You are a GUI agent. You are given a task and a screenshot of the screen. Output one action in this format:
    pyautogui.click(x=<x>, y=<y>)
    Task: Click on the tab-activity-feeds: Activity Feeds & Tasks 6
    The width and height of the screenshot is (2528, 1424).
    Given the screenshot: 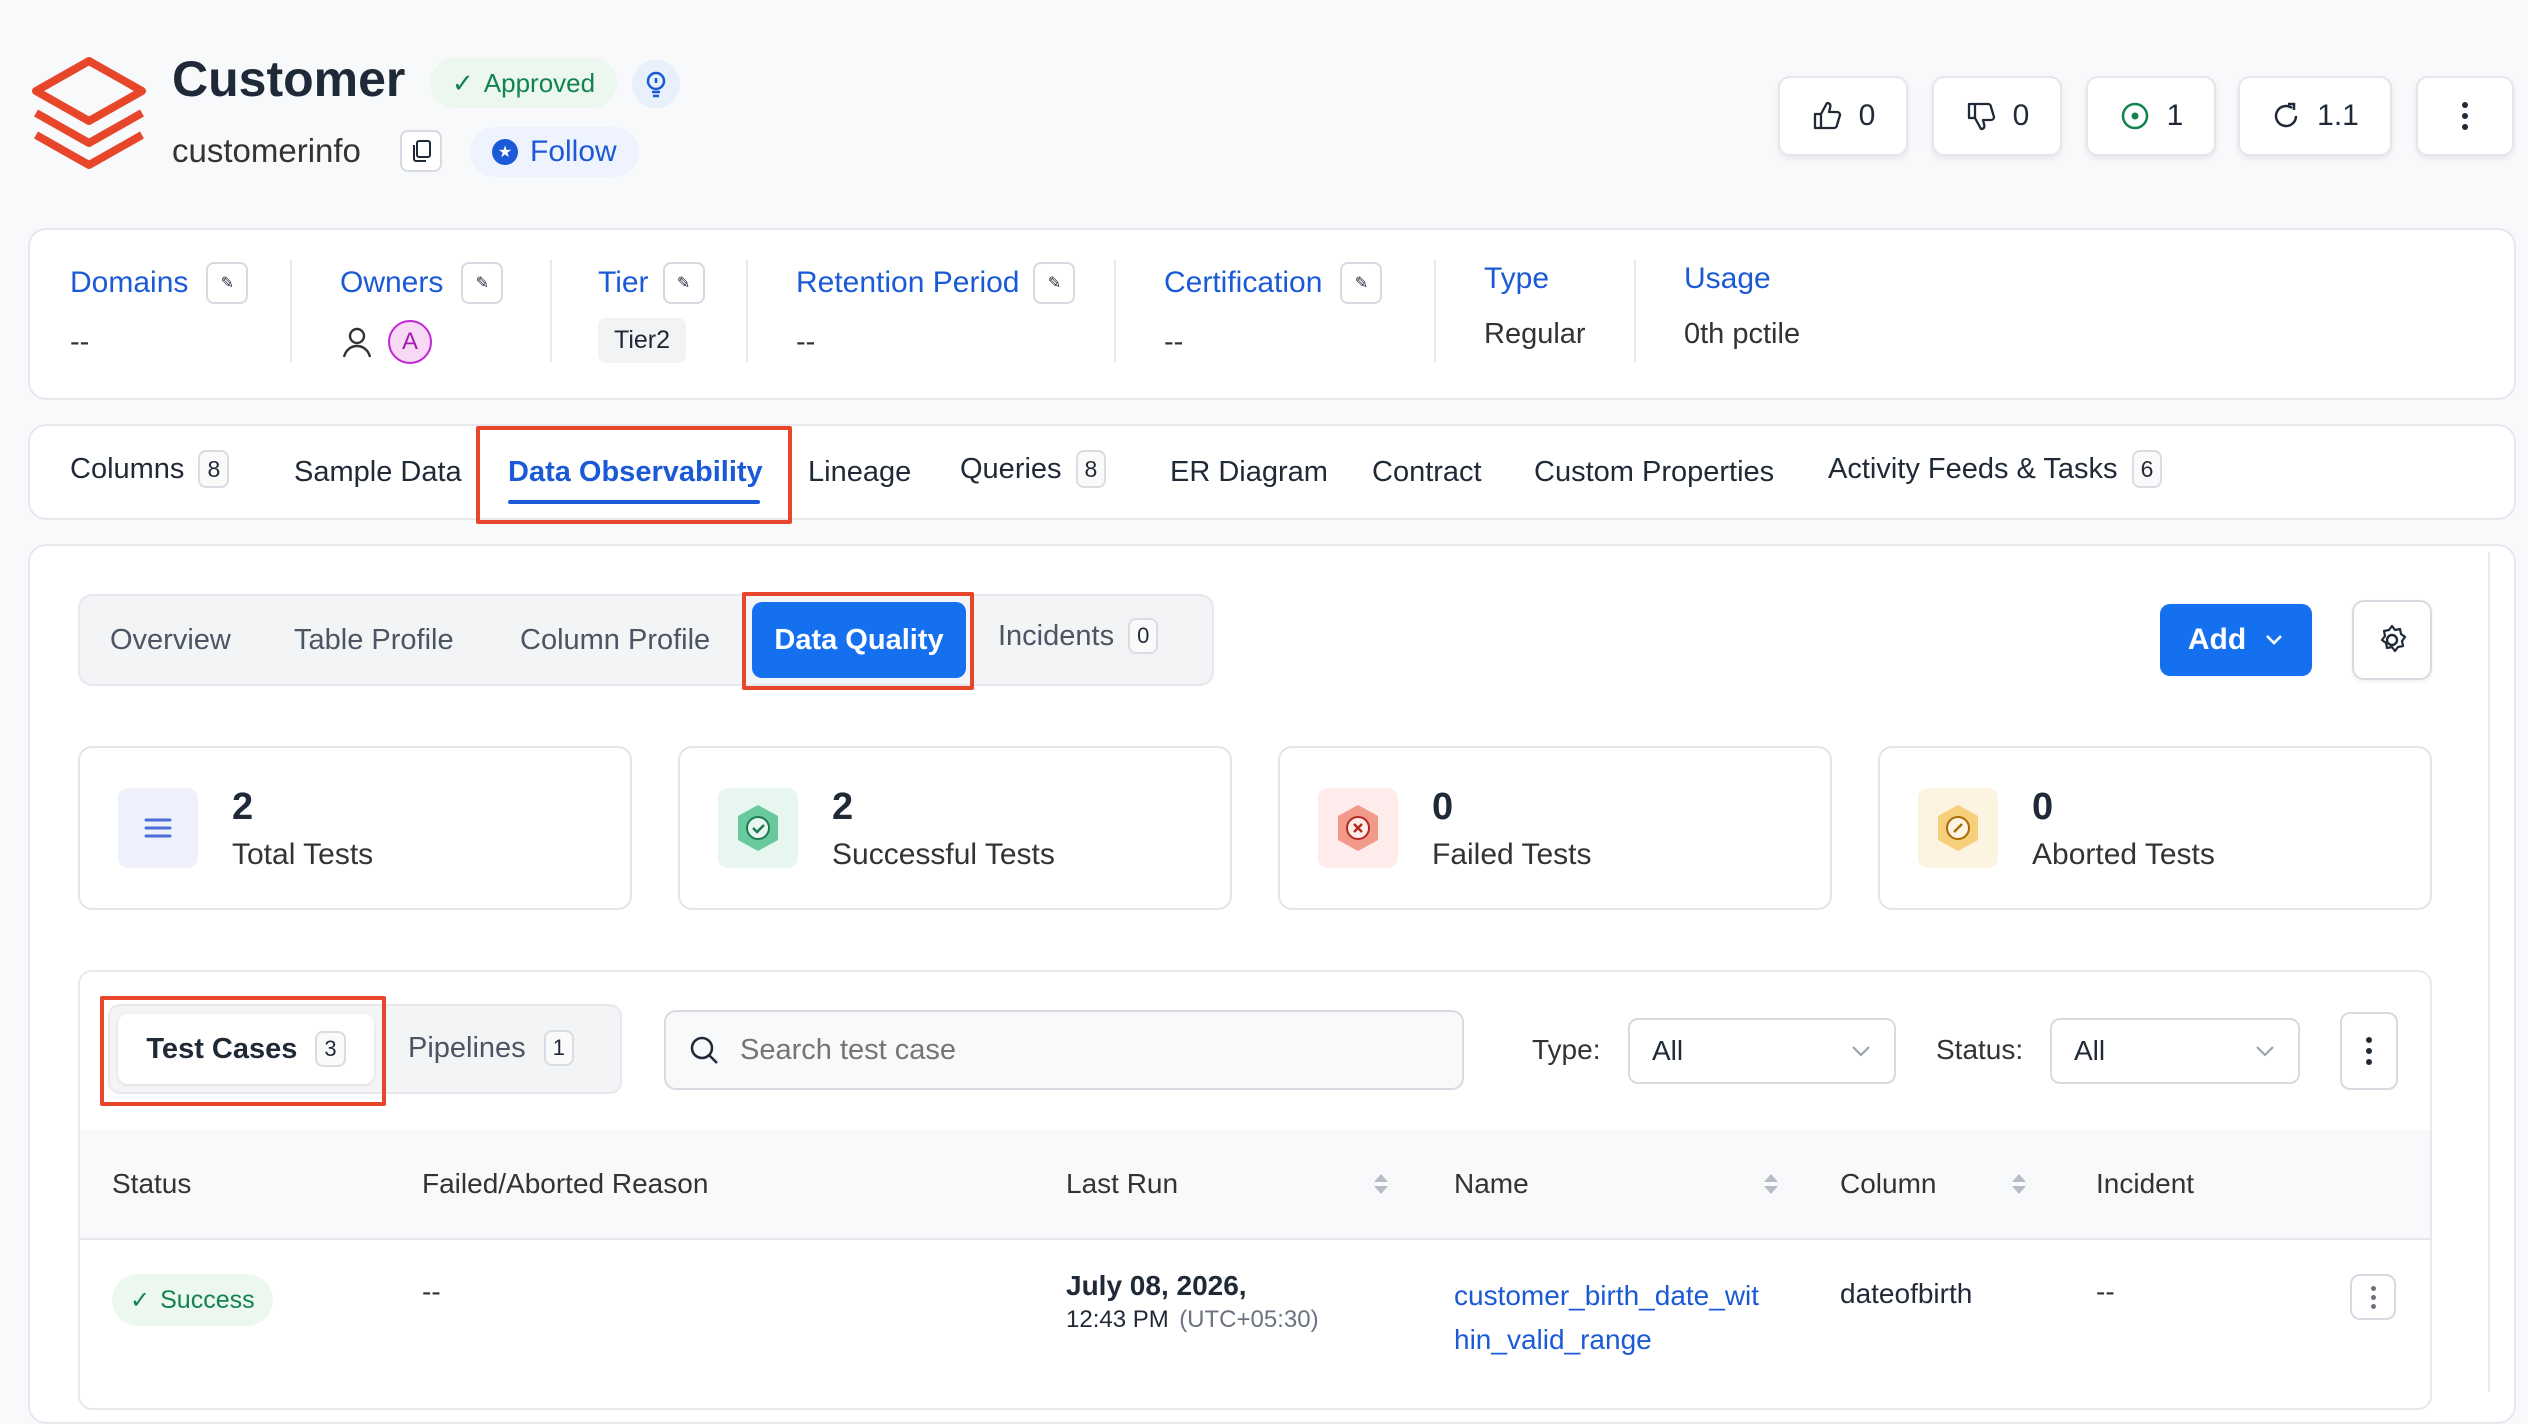 What is the action you would take?
    pyautogui.click(x=1995, y=469)
    